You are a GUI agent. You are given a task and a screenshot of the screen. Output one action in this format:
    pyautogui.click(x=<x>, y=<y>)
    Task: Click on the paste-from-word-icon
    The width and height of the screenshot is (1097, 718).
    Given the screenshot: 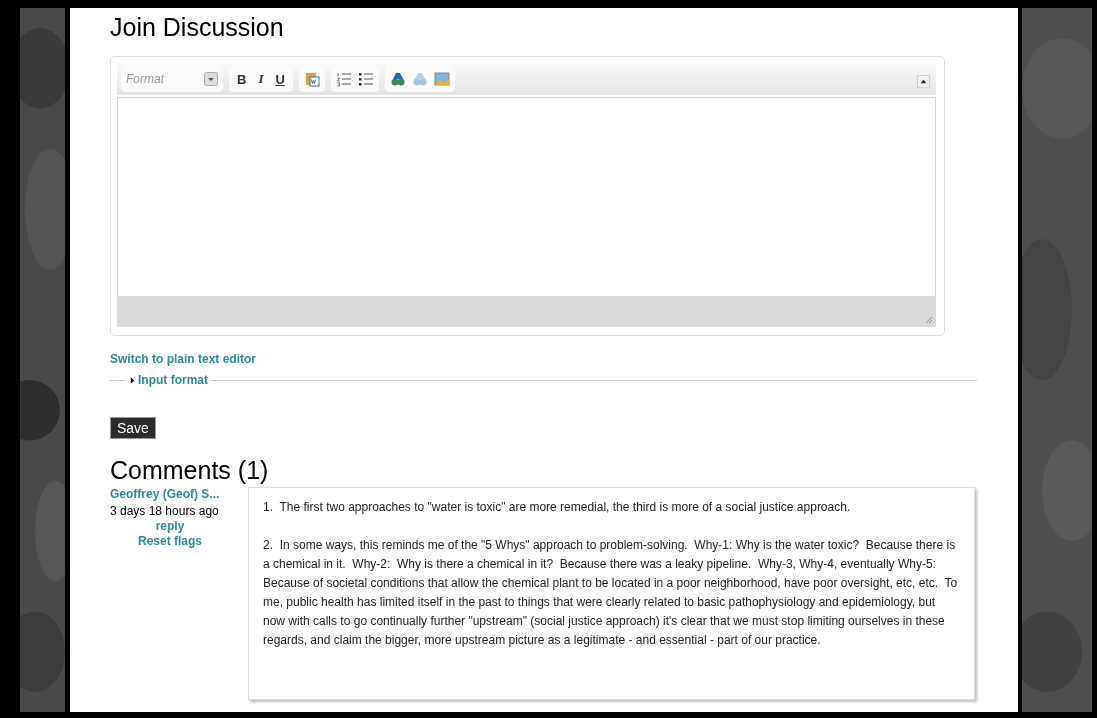 What is the action you would take?
    pyautogui.click(x=311, y=79)
    